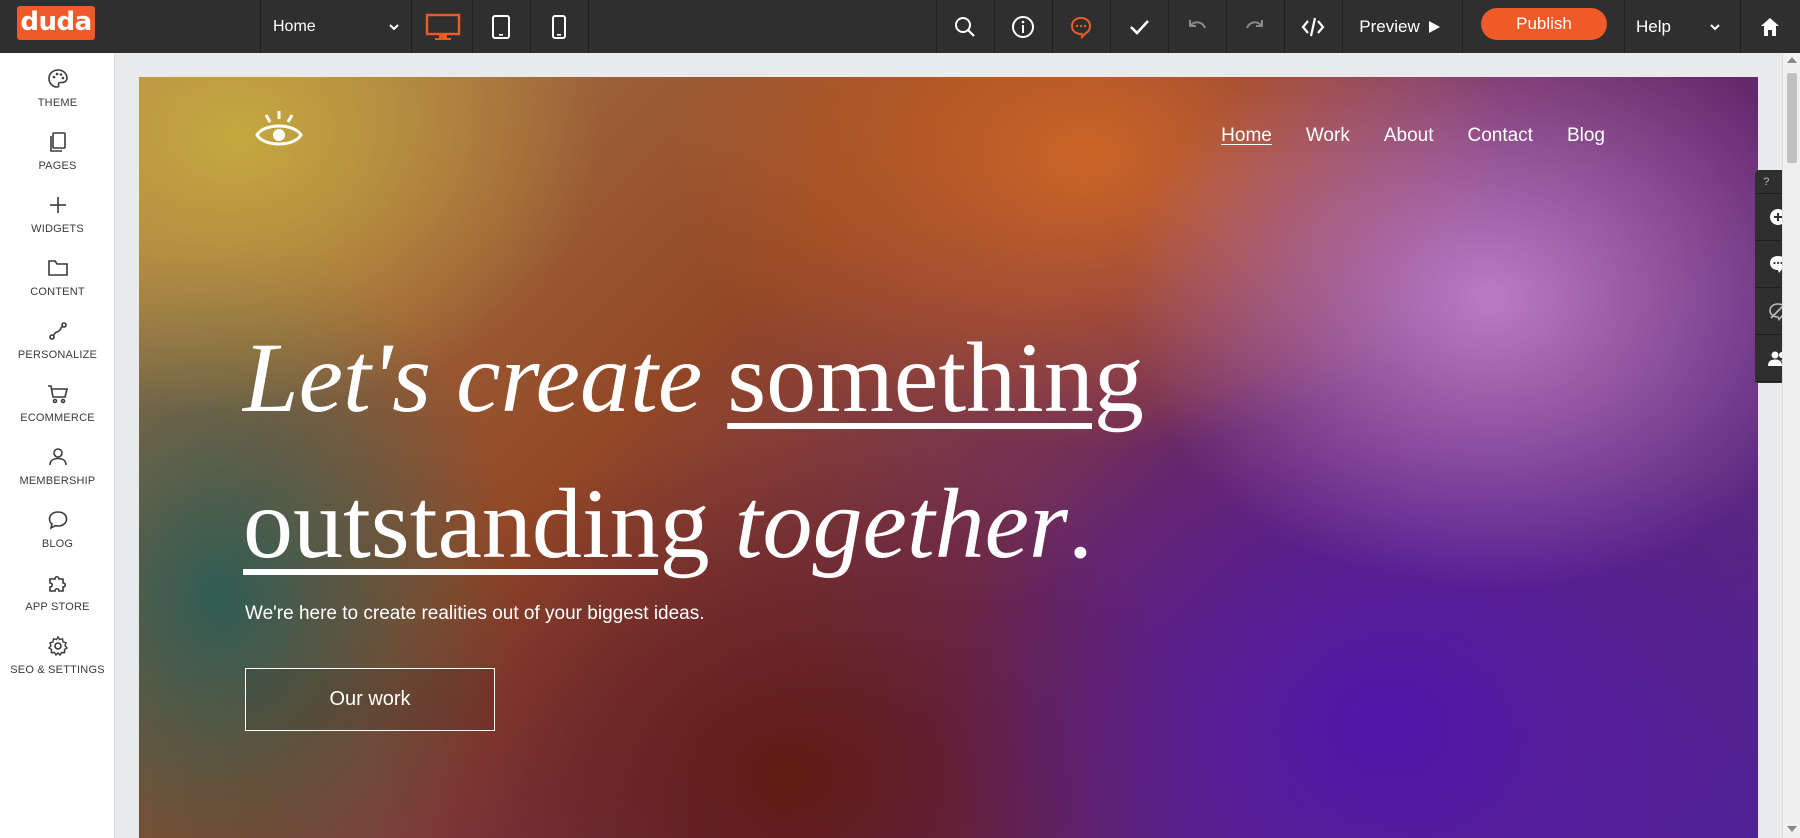  I want to click on sidebar-item-membership: MEMBERSHIP, so click(57, 474).